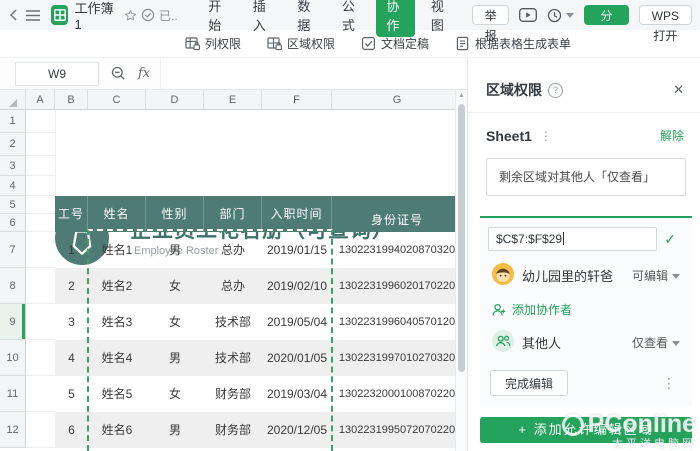  Describe the element at coordinates (297, 322) in the screenshot. I see `roster-cell: 2019/05/04` at that location.